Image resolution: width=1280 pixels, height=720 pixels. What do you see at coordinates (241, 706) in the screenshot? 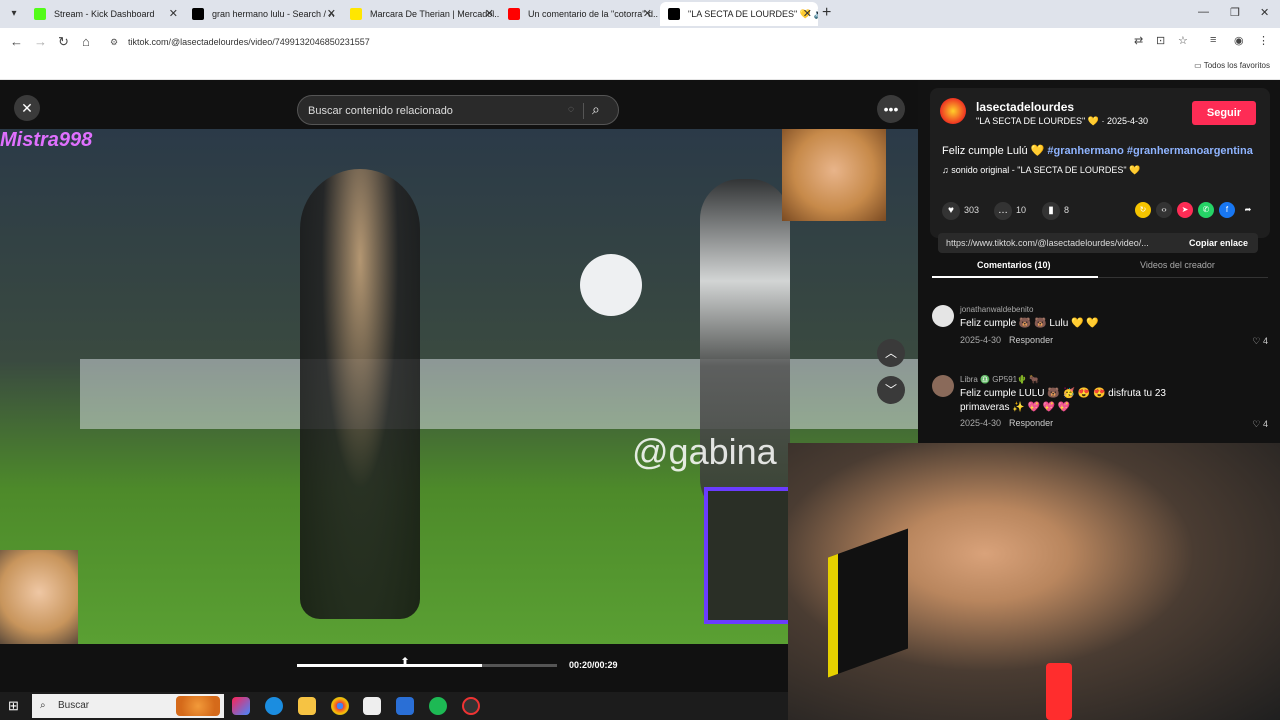
I see `copilot-icon` at bounding box center [241, 706].